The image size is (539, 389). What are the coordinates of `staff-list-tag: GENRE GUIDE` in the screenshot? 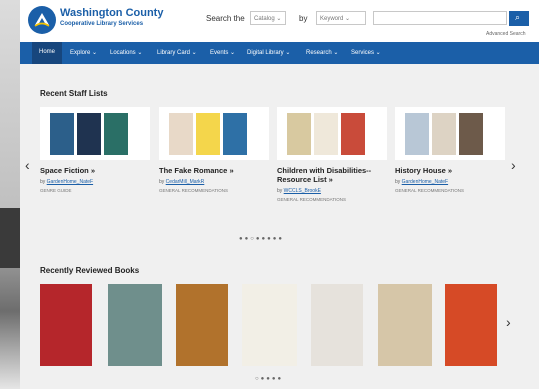 It's located at (56, 190).